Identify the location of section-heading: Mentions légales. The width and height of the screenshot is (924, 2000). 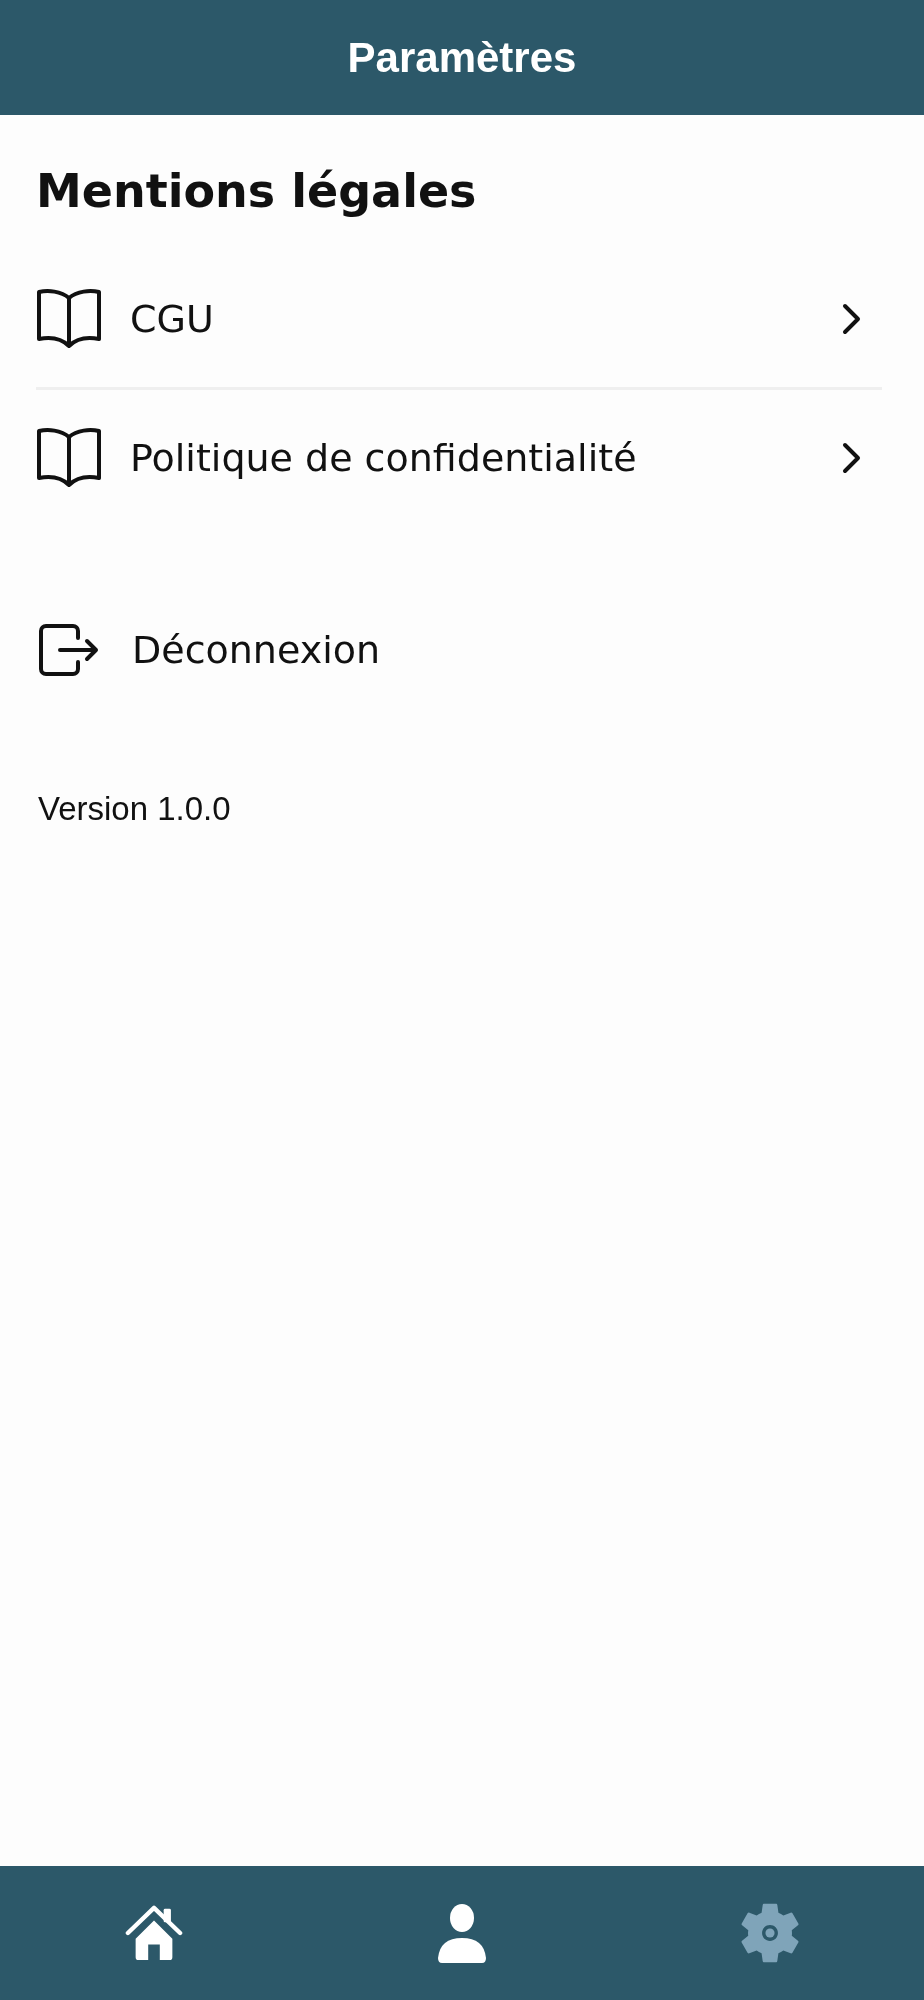
(257, 191).